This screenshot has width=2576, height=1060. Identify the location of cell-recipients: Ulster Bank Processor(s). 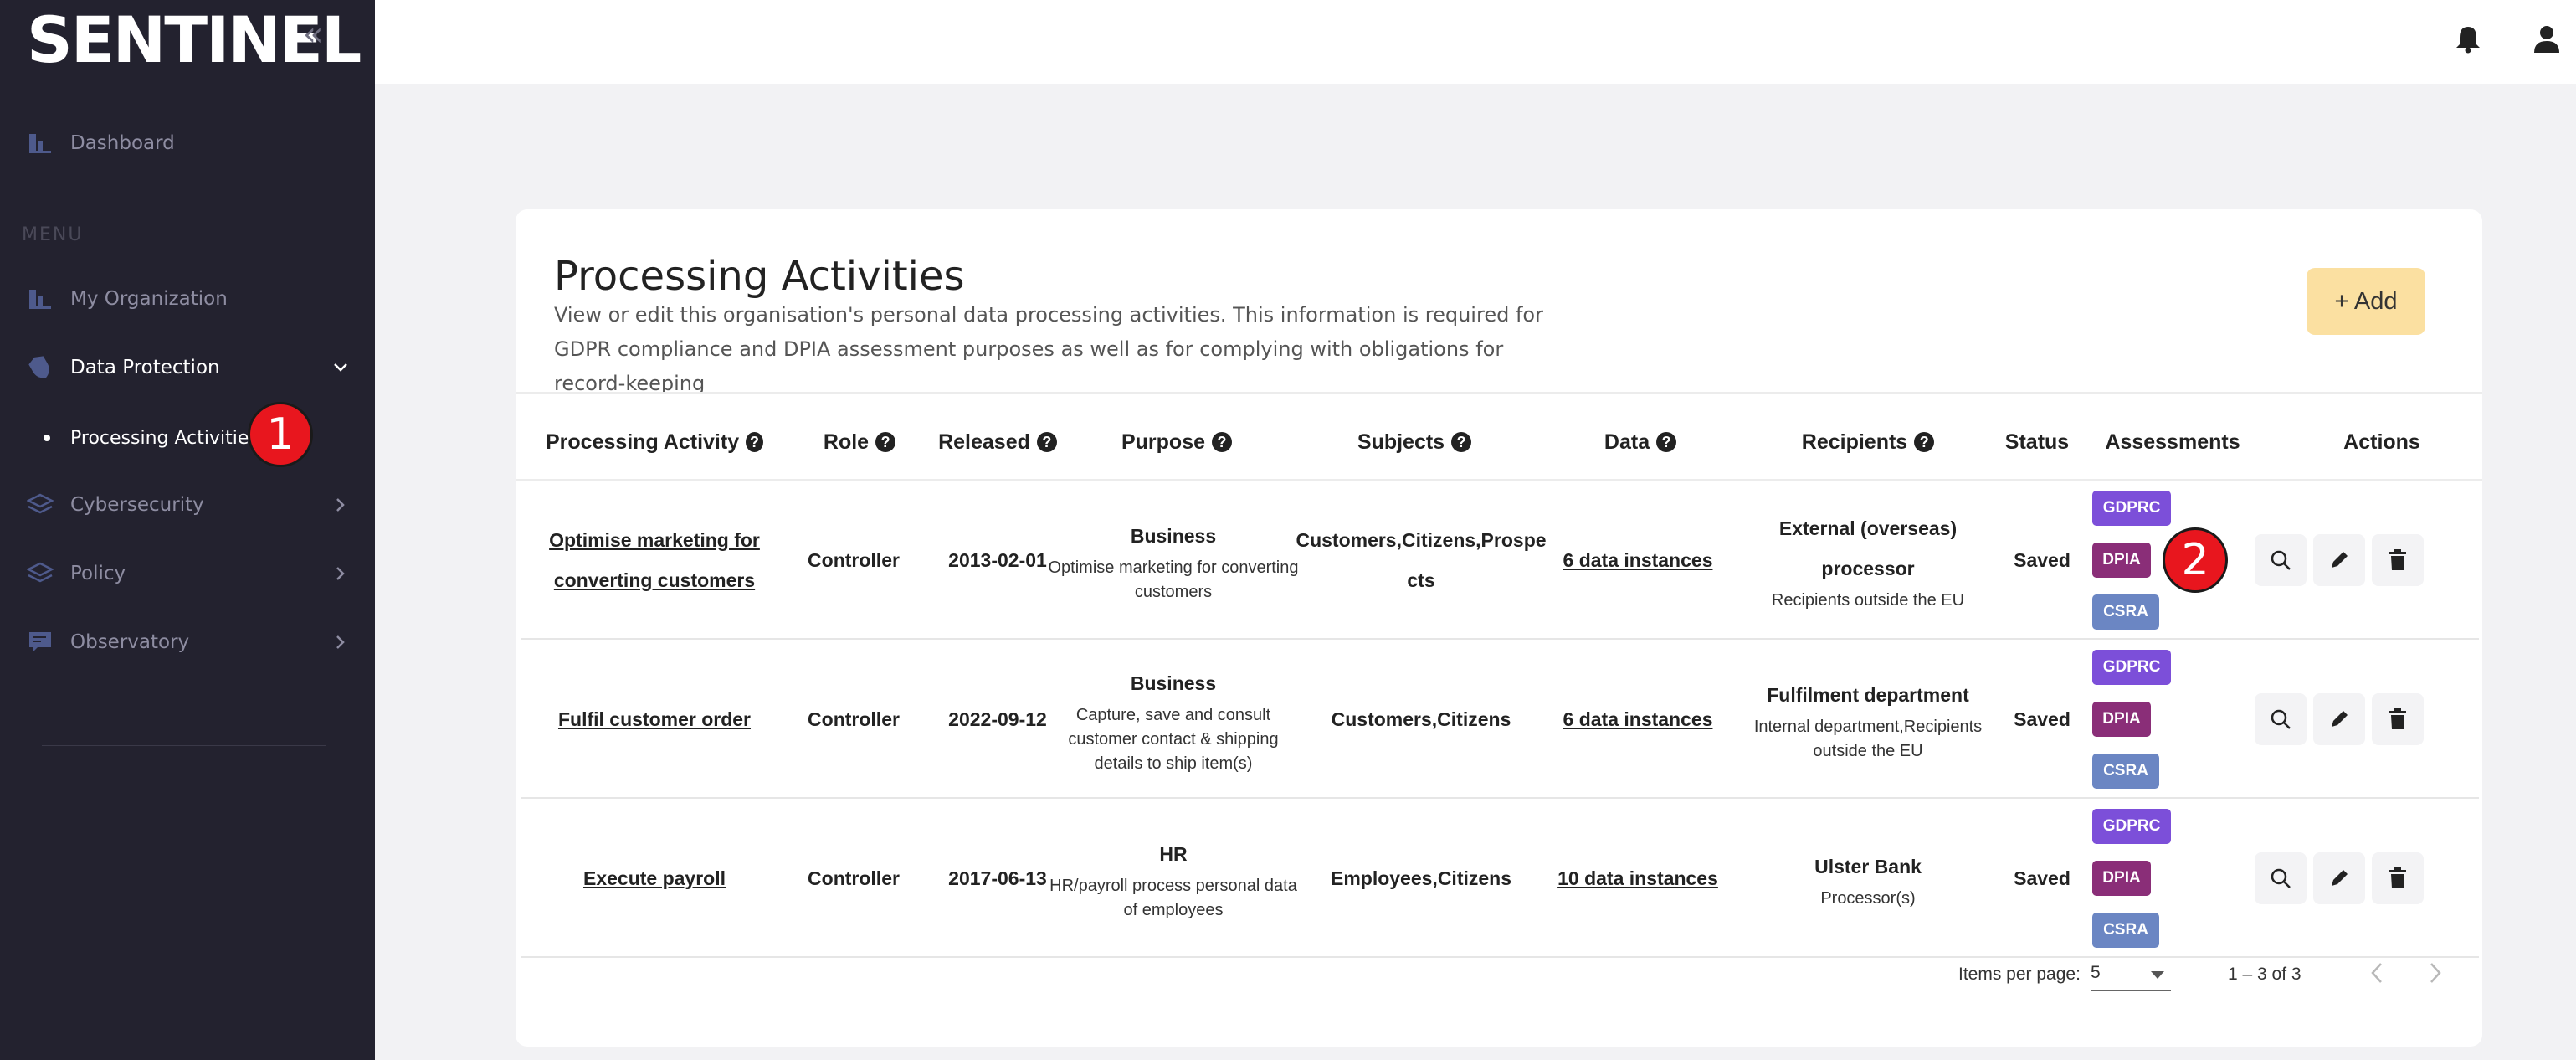
(1868, 881).